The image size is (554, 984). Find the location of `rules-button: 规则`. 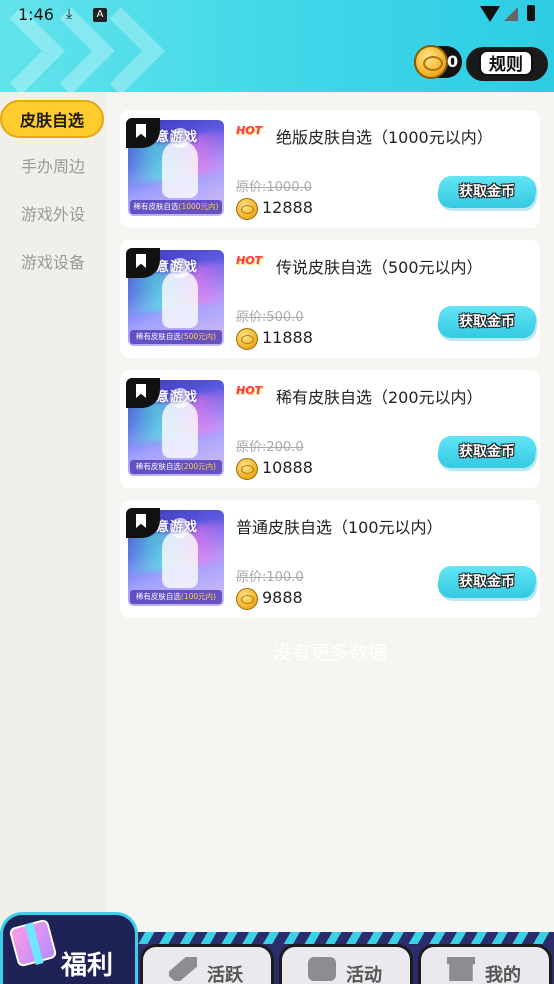

rules-button: 规则 is located at coordinates (507, 64).